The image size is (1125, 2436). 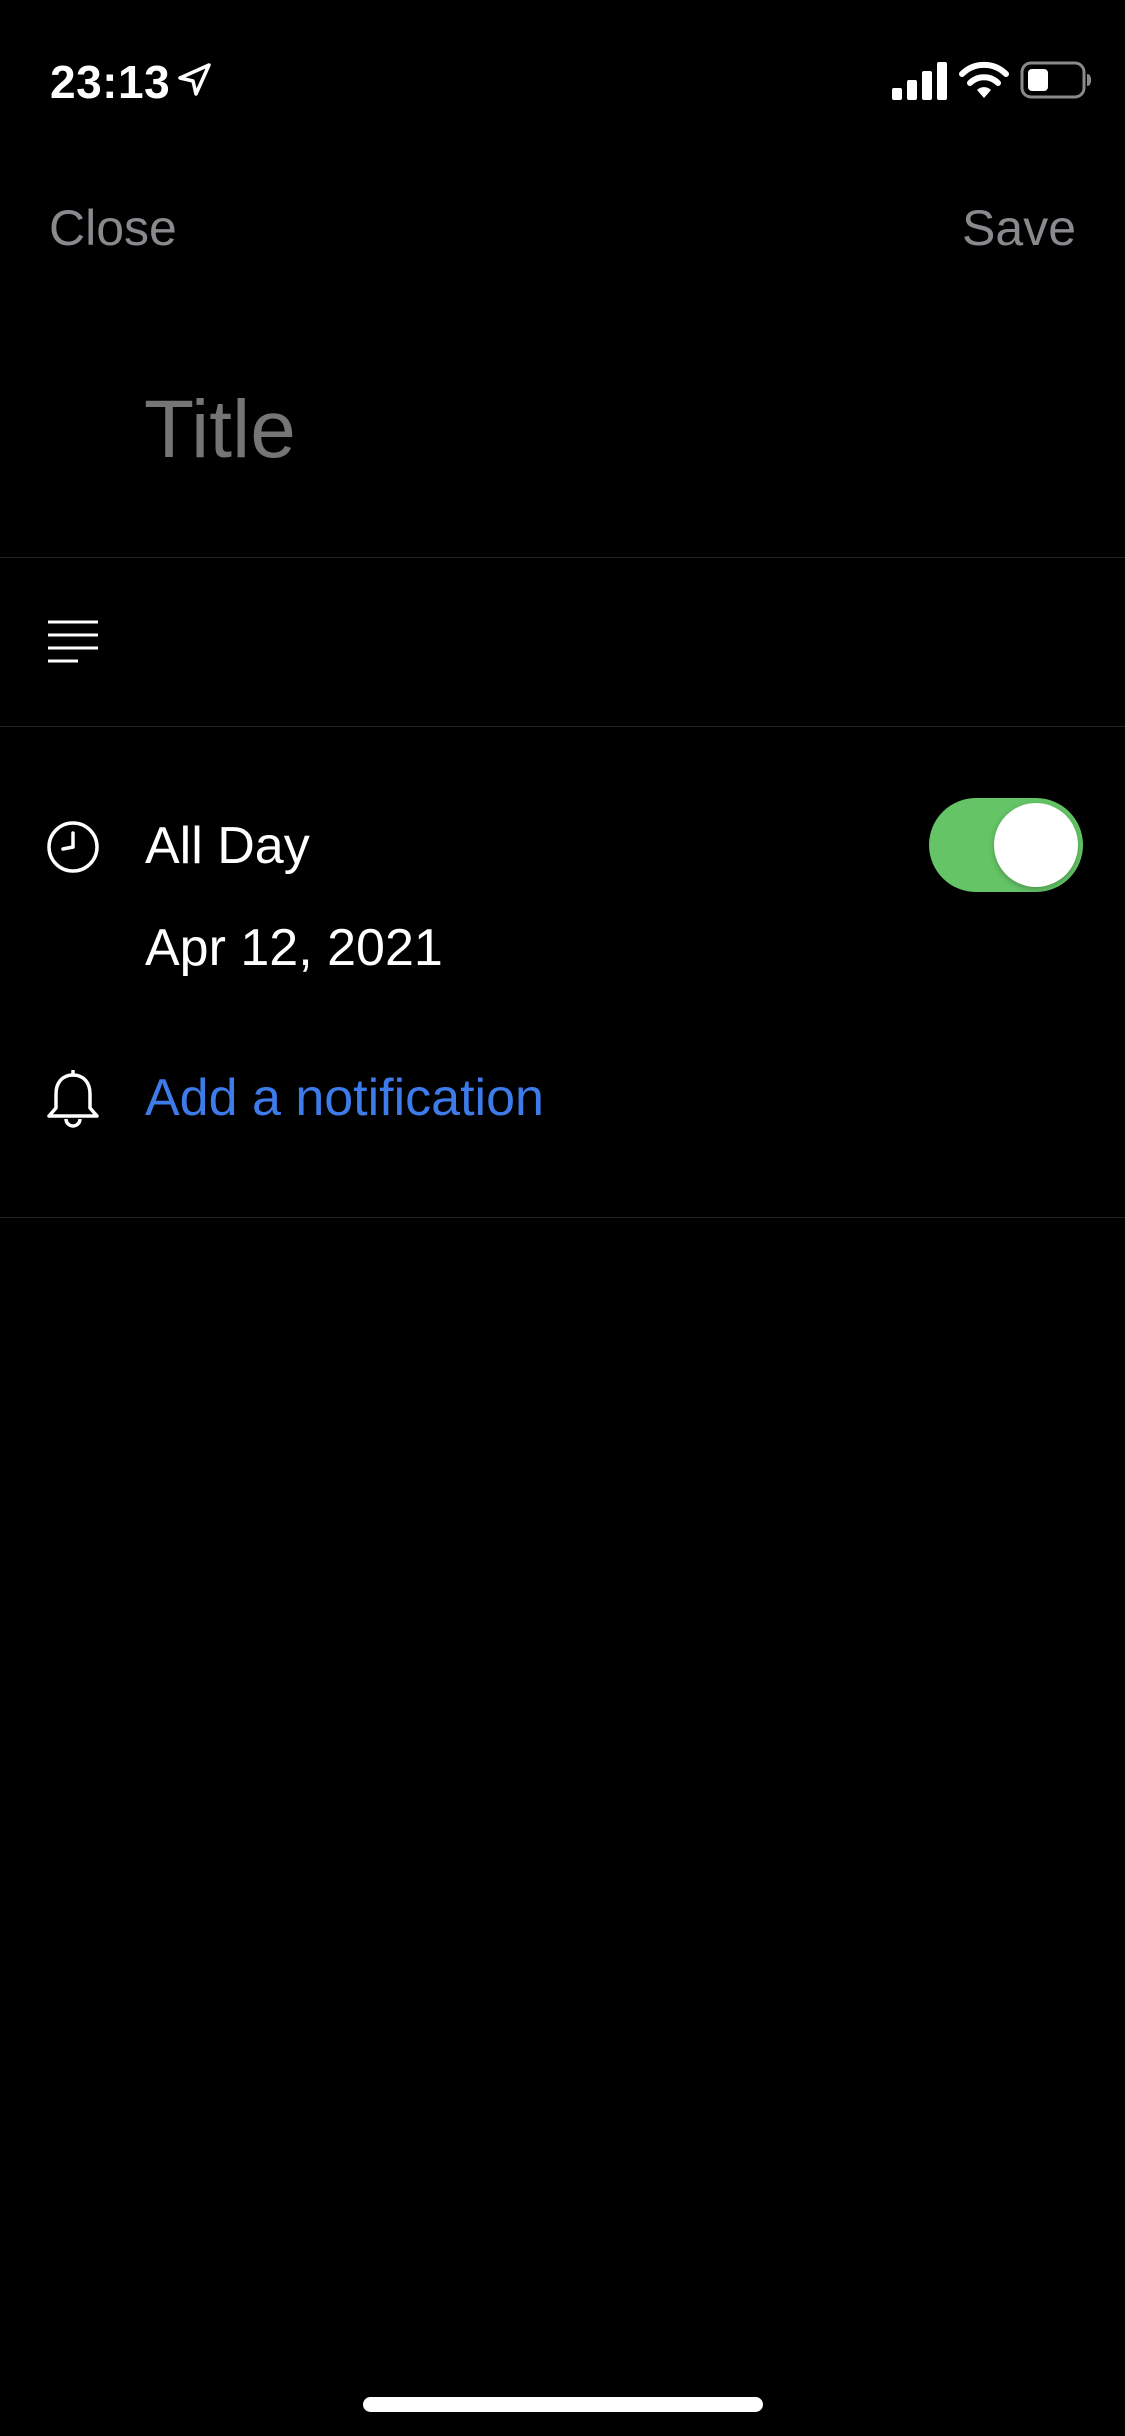 What do you see at coordinates (344, 1098) in the screenshot?
I see `add-notification-link: Add a notification` at bounding box center [344, 1098].